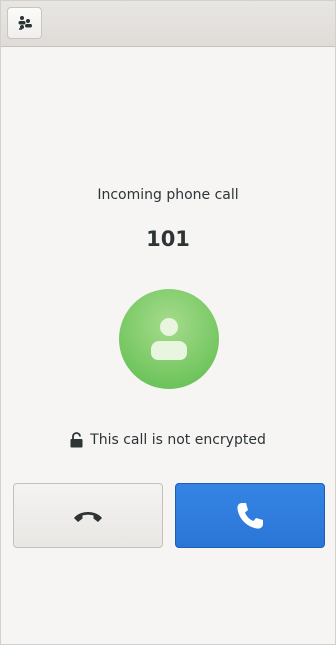 Image resolution: width=336 pixels, height=645 pixels. I want to click on headerbar, so click(168, 24).